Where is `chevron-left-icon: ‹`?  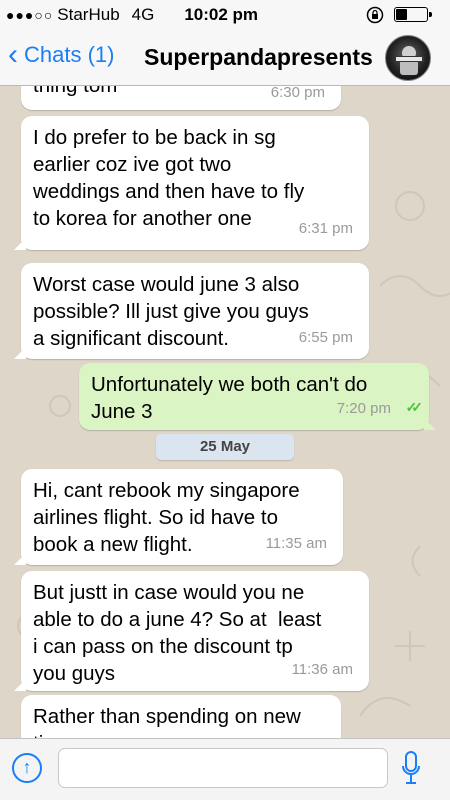
chevron-left-icon: ‹ is located at coordinates (13, 54).